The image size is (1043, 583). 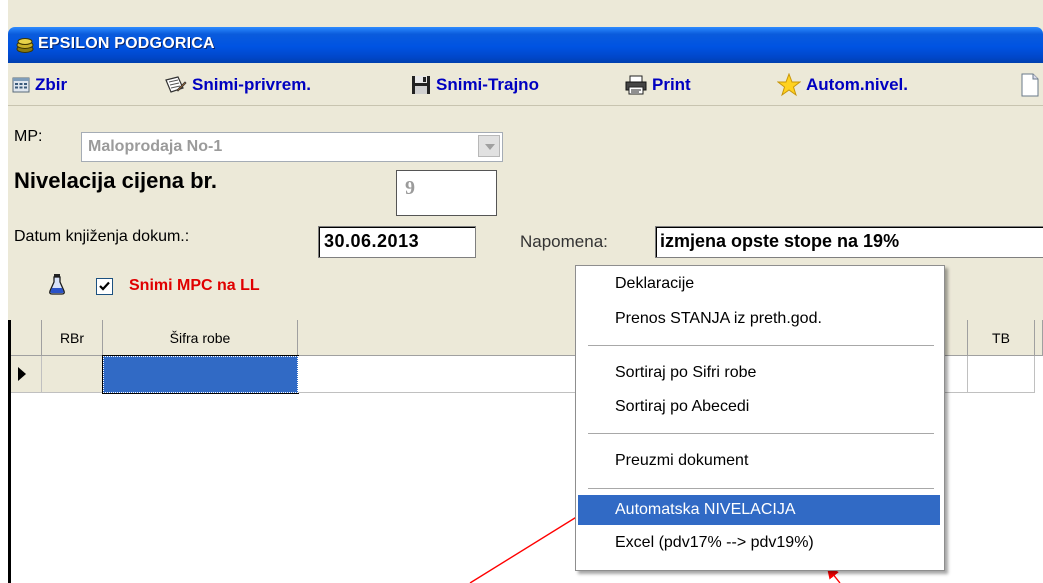 What do you see at coordinates (759, 510) in the screenshot?
I see `menu-item-automatska-nivelacija: Automatska NIVELACIJA` at bounding box center [759, 510].